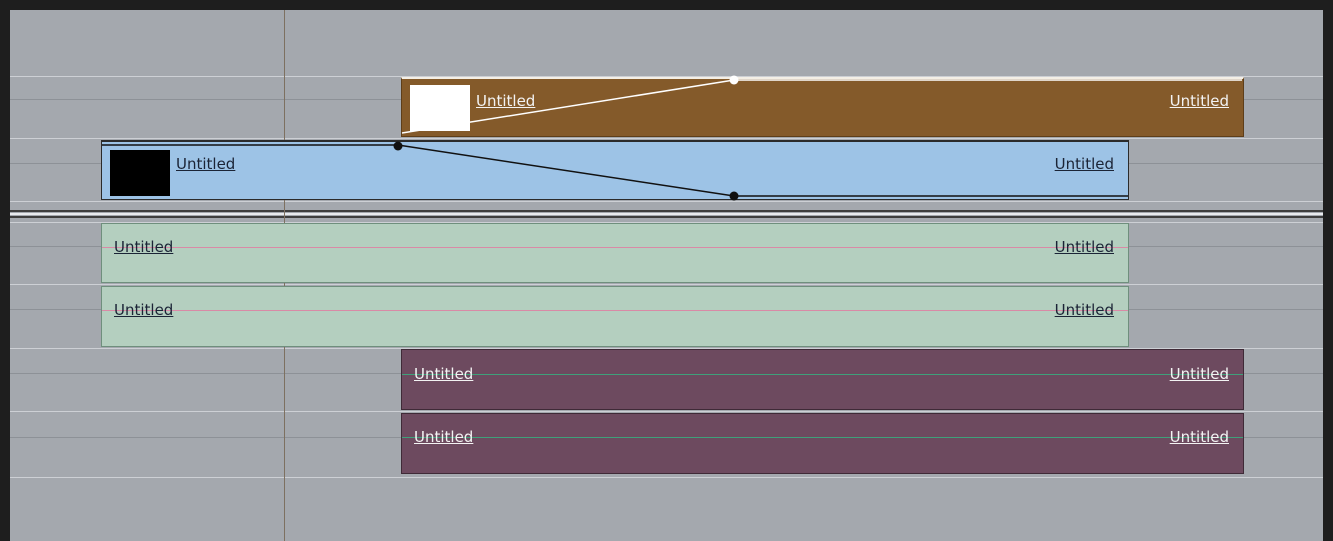  What do you see at coordinates (615, 170) in the screenshot?
I see `clip-video-1: Untitled Untitled` at bounding box center [615, 170].